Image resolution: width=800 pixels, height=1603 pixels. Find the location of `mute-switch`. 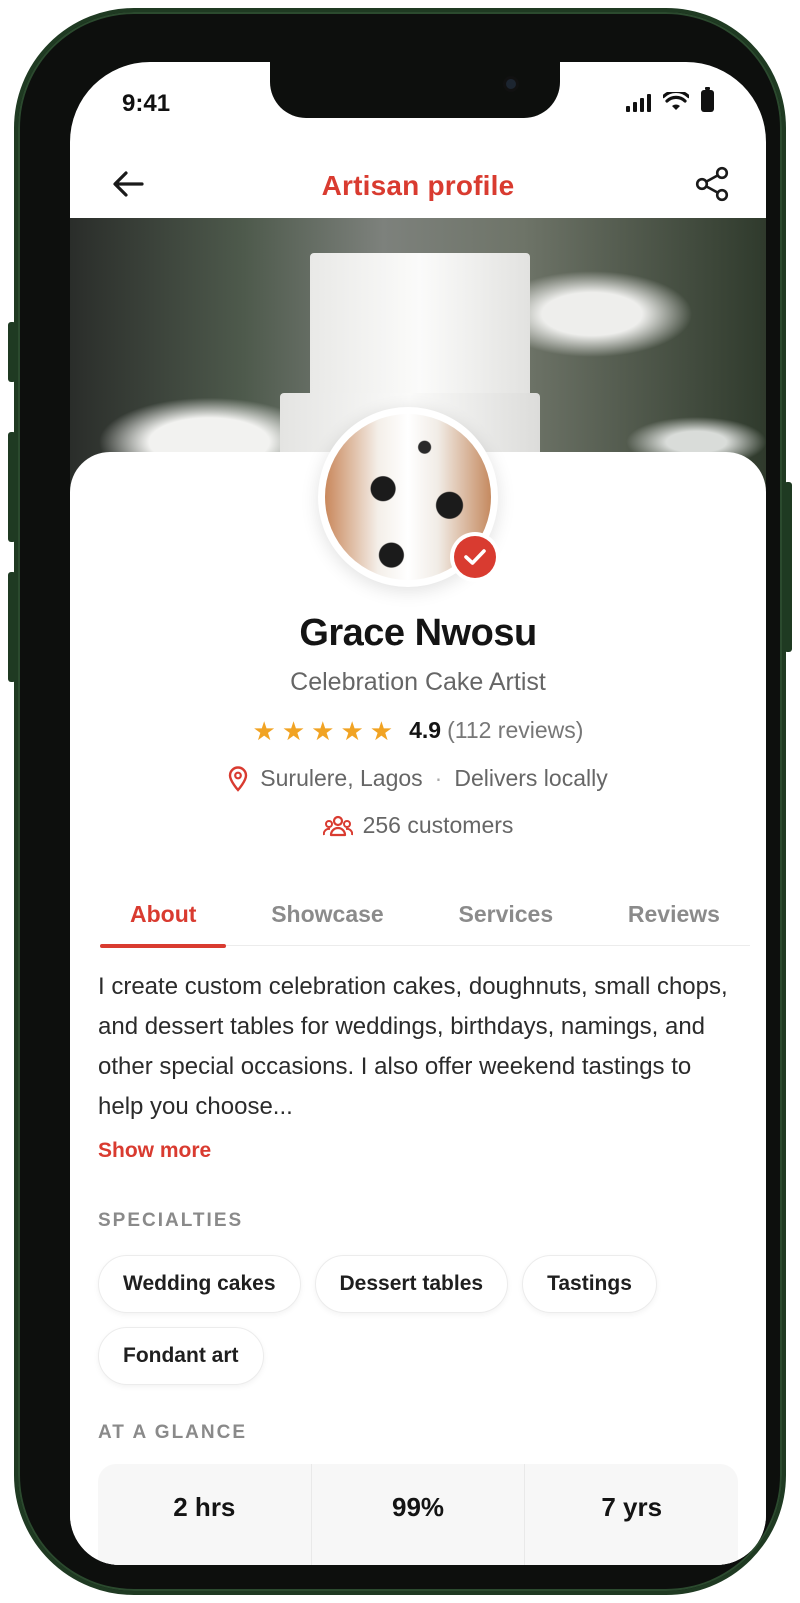

mute-switch is located at coordinates (12, 352).